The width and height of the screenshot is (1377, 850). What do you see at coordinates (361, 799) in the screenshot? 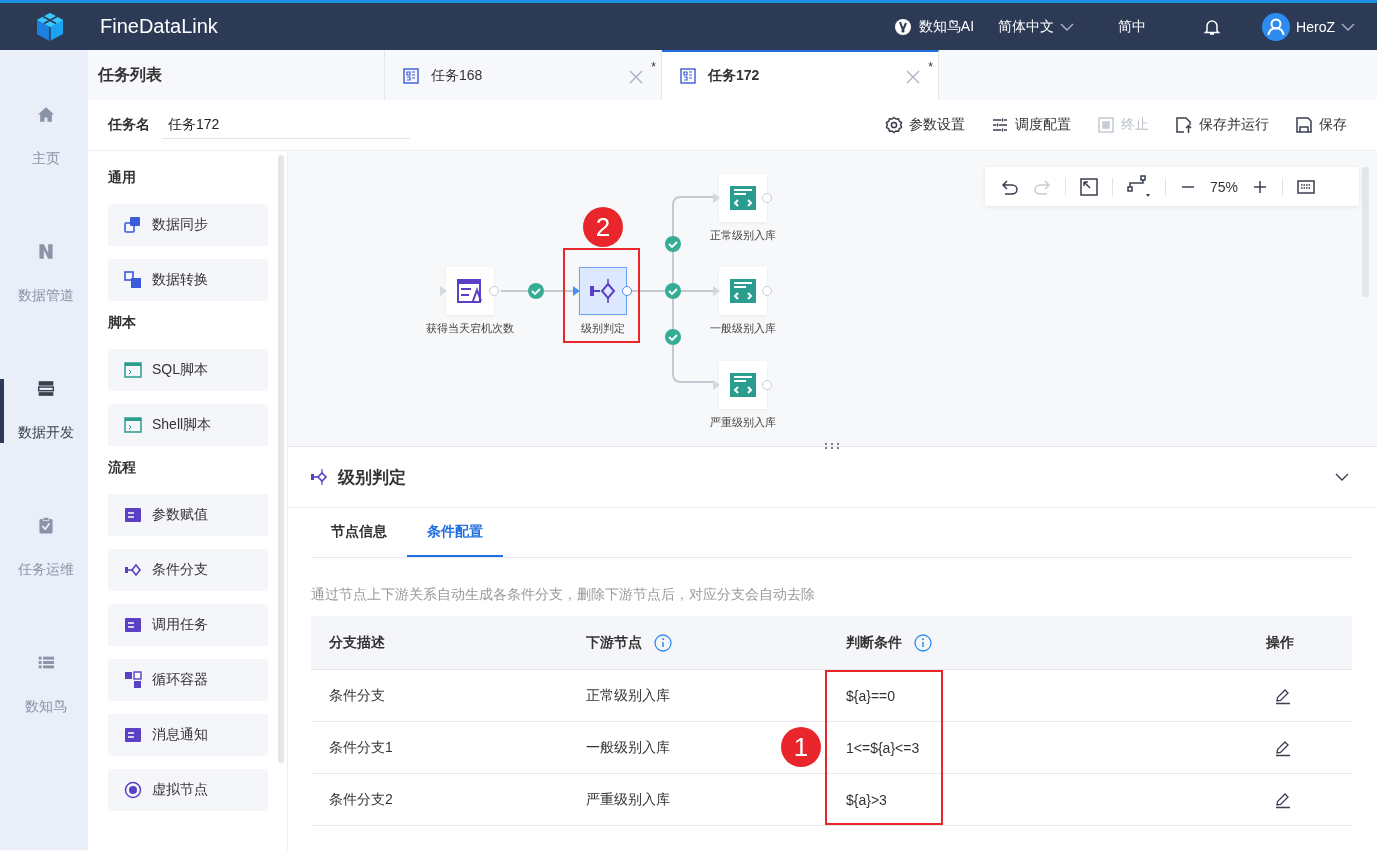
I see `table-cell: 条件分支2` at bounding box center [361, 799].